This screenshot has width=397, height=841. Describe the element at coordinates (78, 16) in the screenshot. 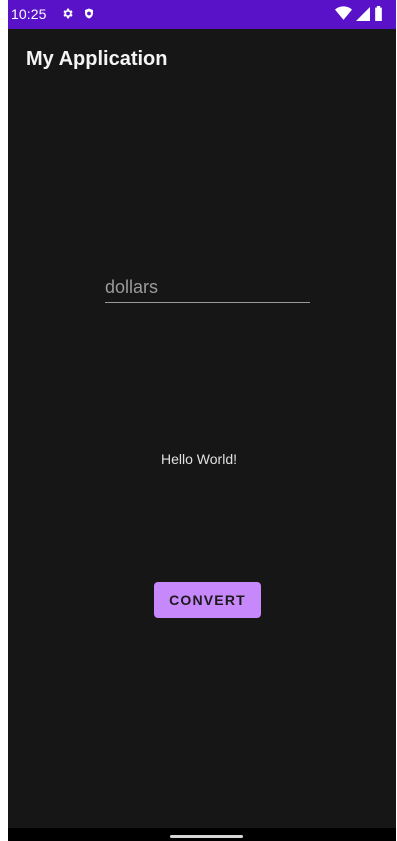

I see `status-left-icons` at that location.